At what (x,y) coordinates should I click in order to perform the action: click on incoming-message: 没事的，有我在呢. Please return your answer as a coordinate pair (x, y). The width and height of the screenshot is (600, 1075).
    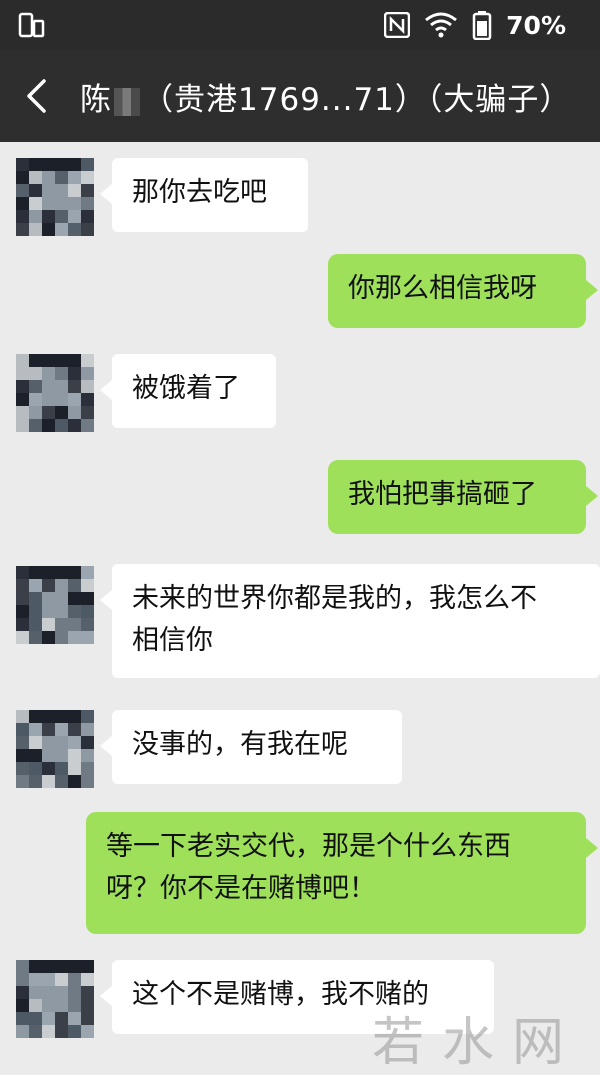
    Looking at the image, I should click on (251, 747).